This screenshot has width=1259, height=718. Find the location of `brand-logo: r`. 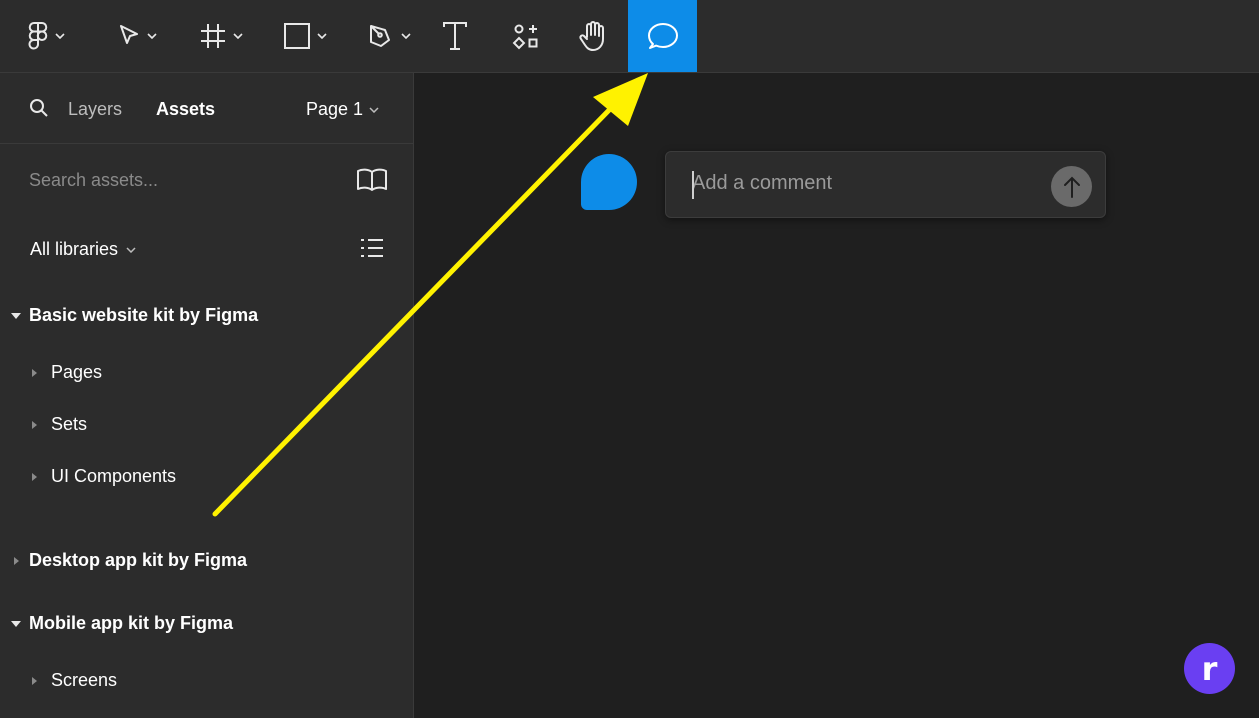

brand-logo: r is located at coordinates (1209, 668).